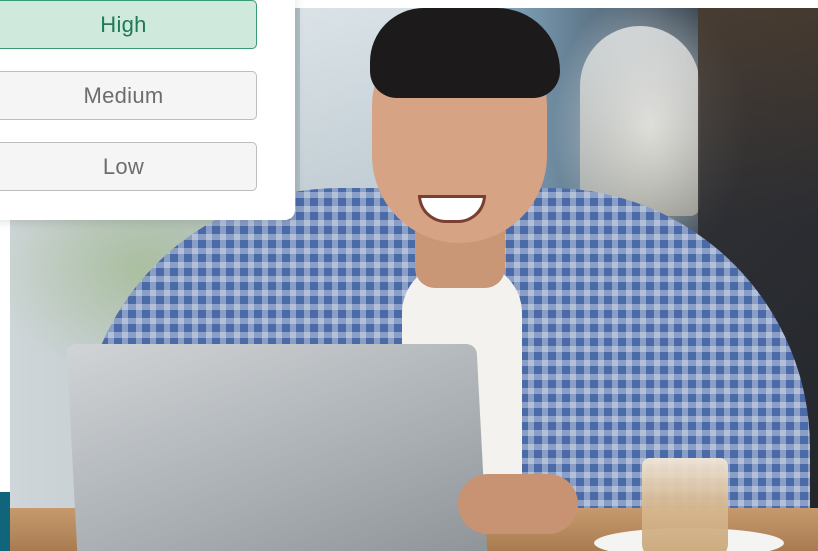 This screenshot has height=551, width=818. Describe the element at coordinates (640, 121) in the screenshot. I see `photo-lamp` at that location.